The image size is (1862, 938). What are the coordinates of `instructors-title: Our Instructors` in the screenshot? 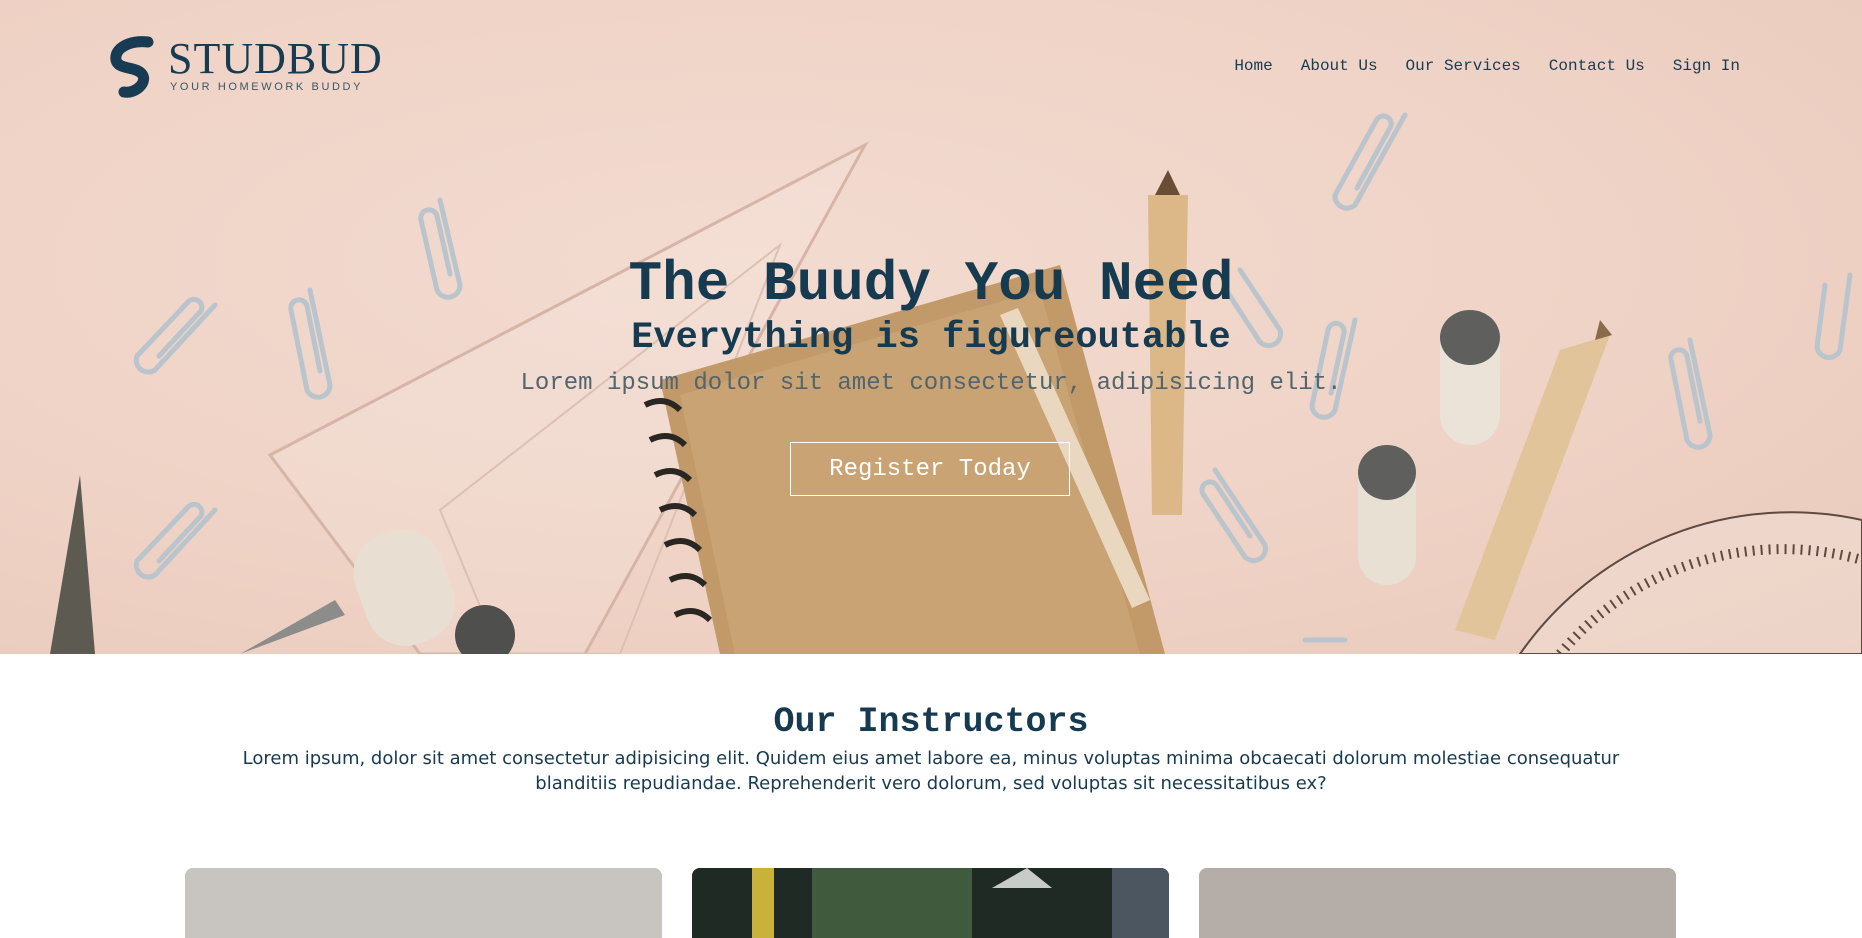 It's located at (931, 722).